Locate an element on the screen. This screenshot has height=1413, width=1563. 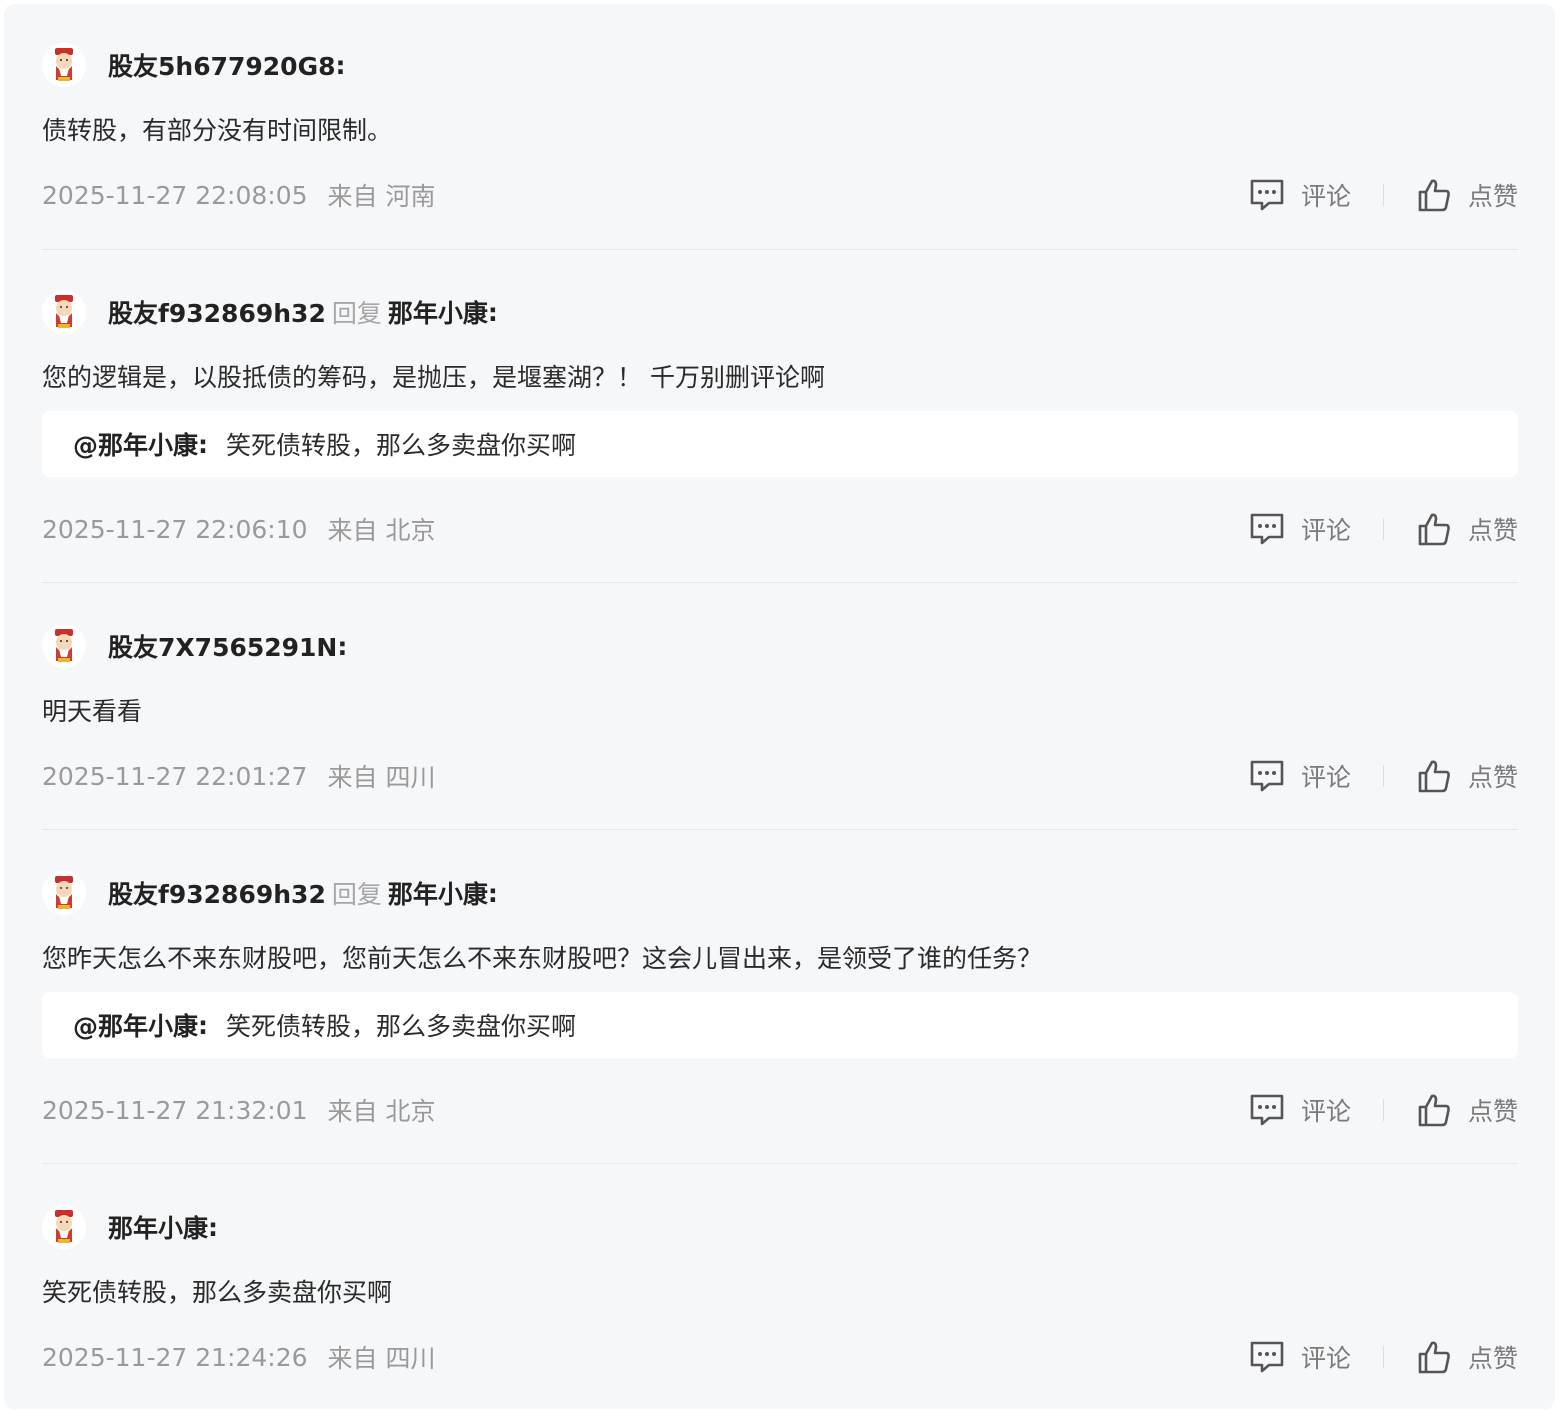
comment-header: 股友5h677920G8 : is located at coordinates (193, 65).